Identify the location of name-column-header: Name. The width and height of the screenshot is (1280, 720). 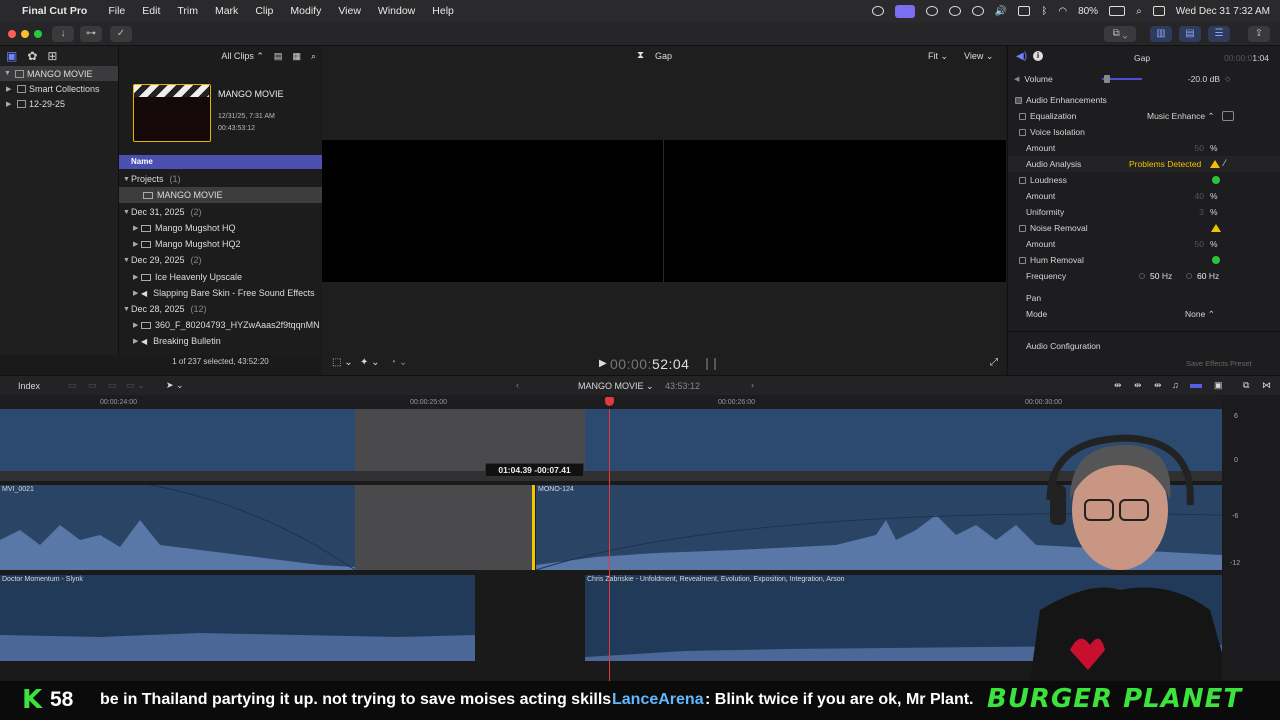
(220, 162).